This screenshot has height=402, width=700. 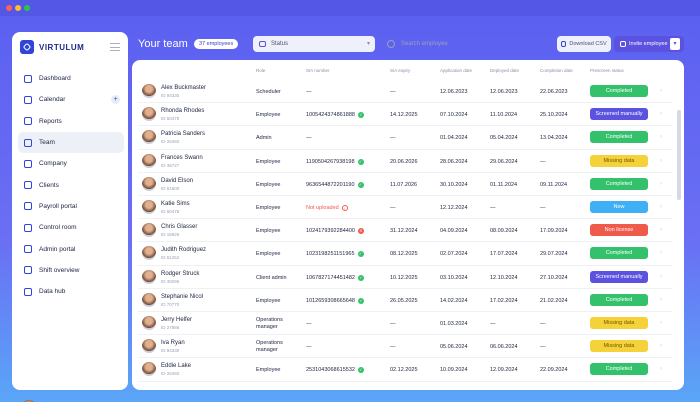 What do you see at coordinates (314, 44) in the screenshot?
I see `status-filter-select: Status ▾` at bounding box center [314, 44].